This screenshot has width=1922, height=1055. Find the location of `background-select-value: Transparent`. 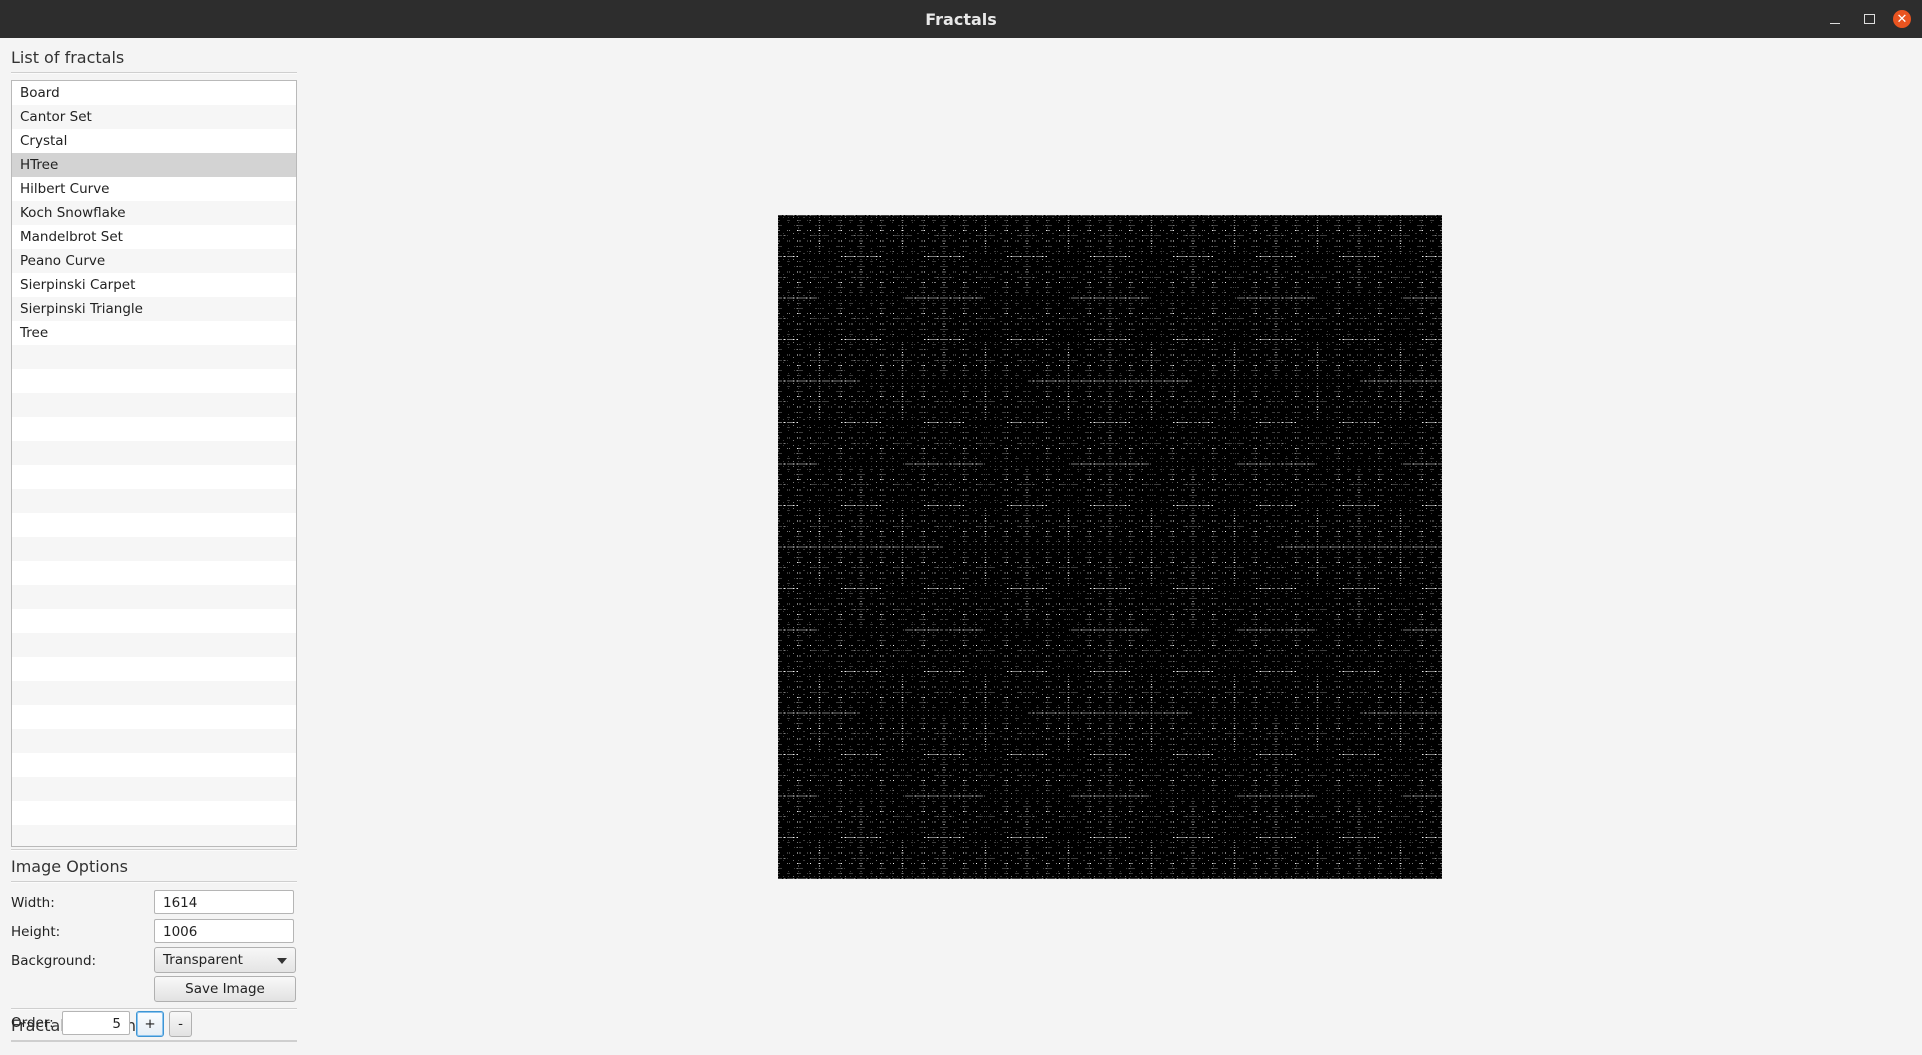

background-select-value: Transparent is located at coordinates (203, 960).